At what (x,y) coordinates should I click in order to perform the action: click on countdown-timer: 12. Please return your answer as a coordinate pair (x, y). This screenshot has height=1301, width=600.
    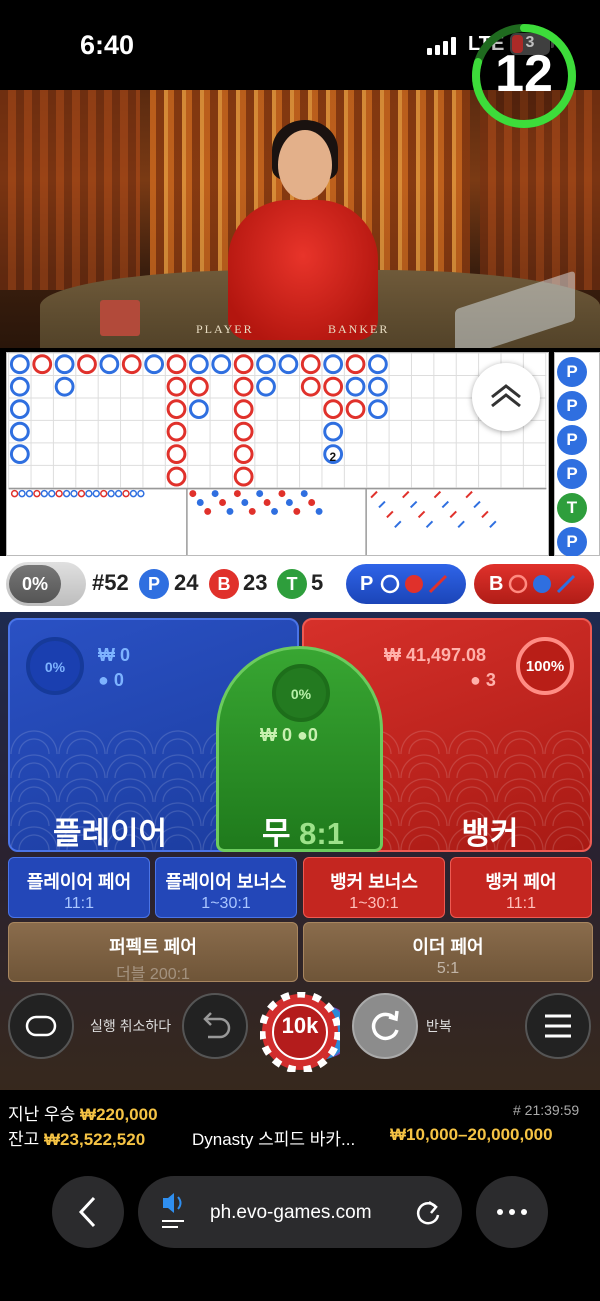
    Looking at the image, I should click on (524, 74).